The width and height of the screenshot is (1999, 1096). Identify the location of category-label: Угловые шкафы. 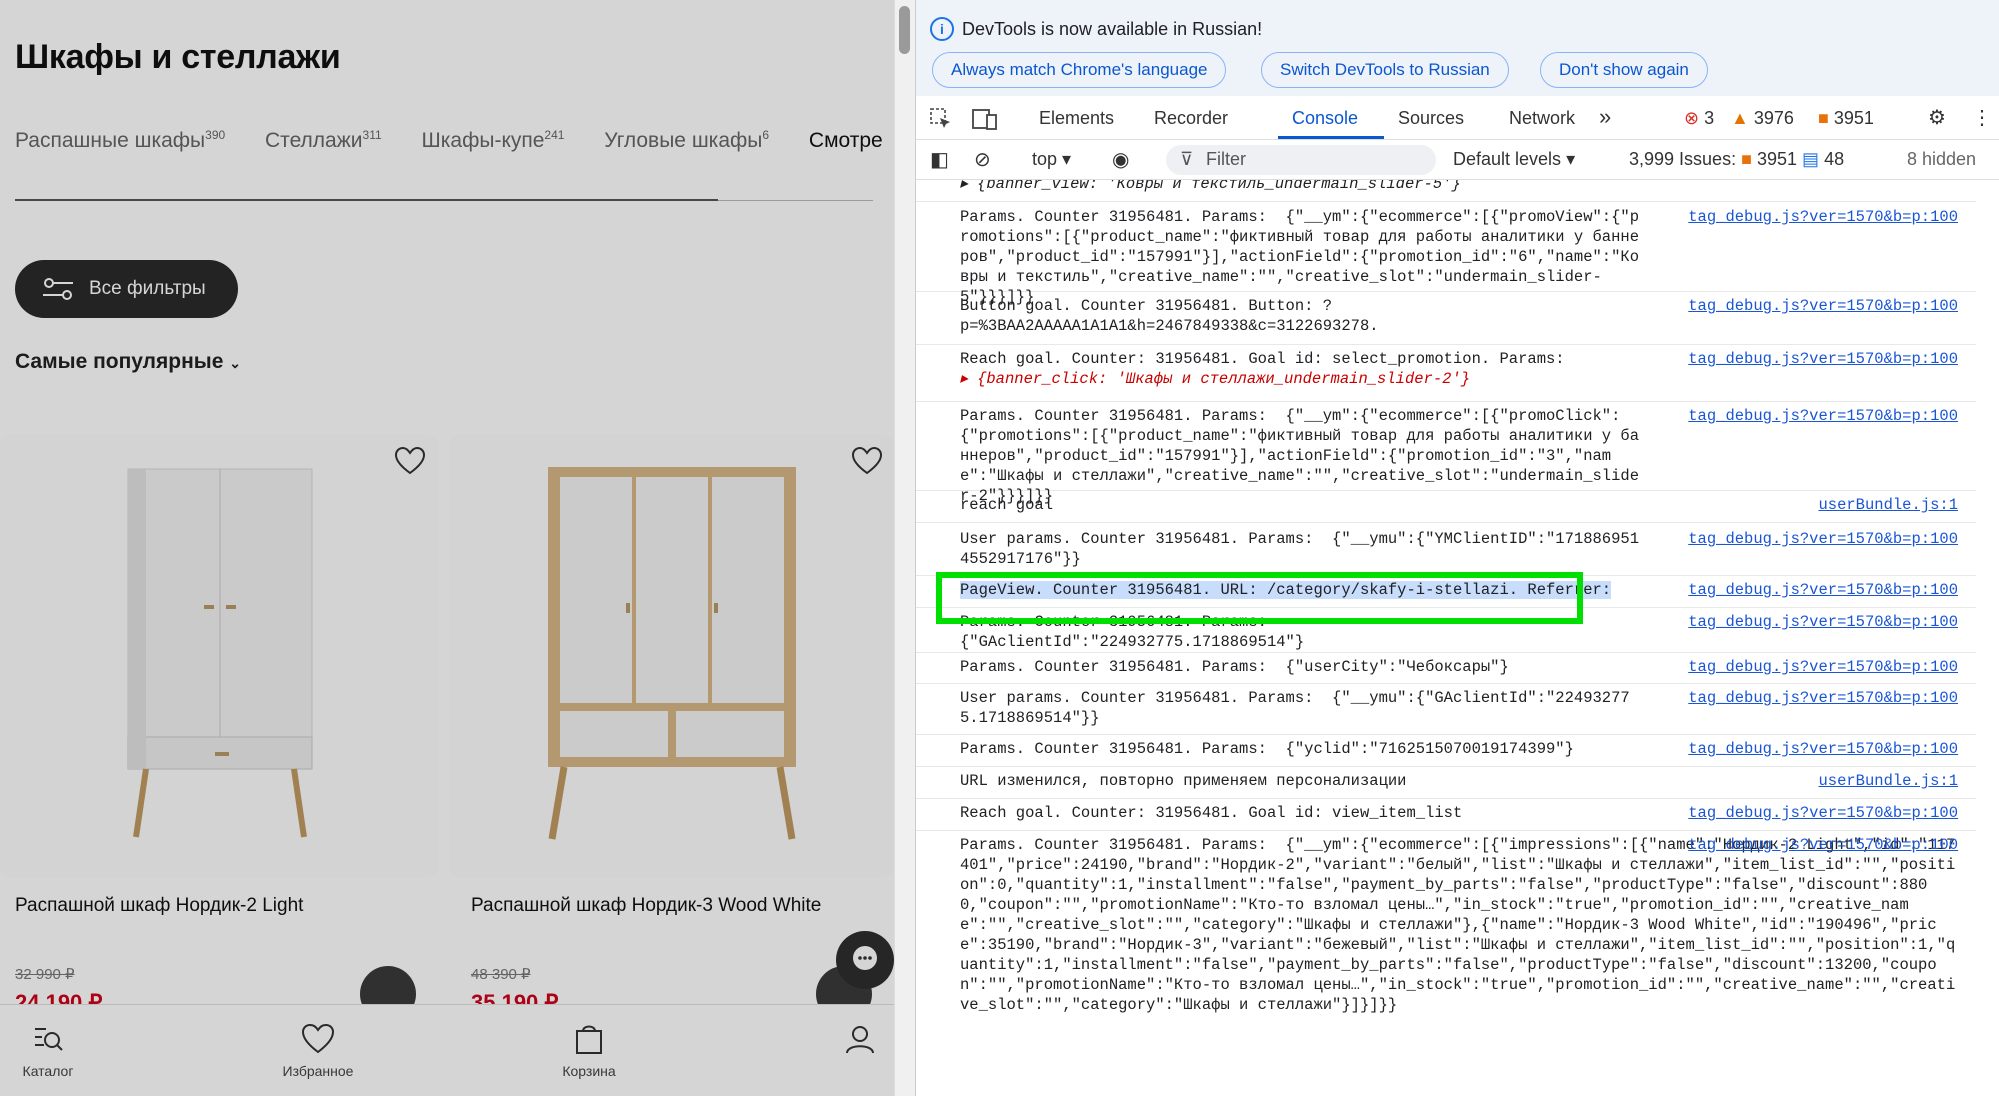
(683, 140).